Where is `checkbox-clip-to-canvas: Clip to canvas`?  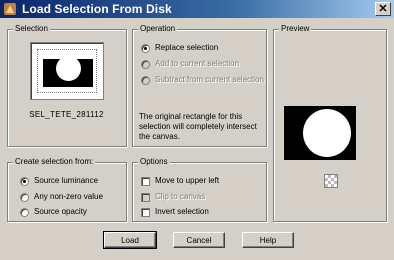
checkbox-clip-to-canvas: Clip to canvas is located at coordinates (173, 197).